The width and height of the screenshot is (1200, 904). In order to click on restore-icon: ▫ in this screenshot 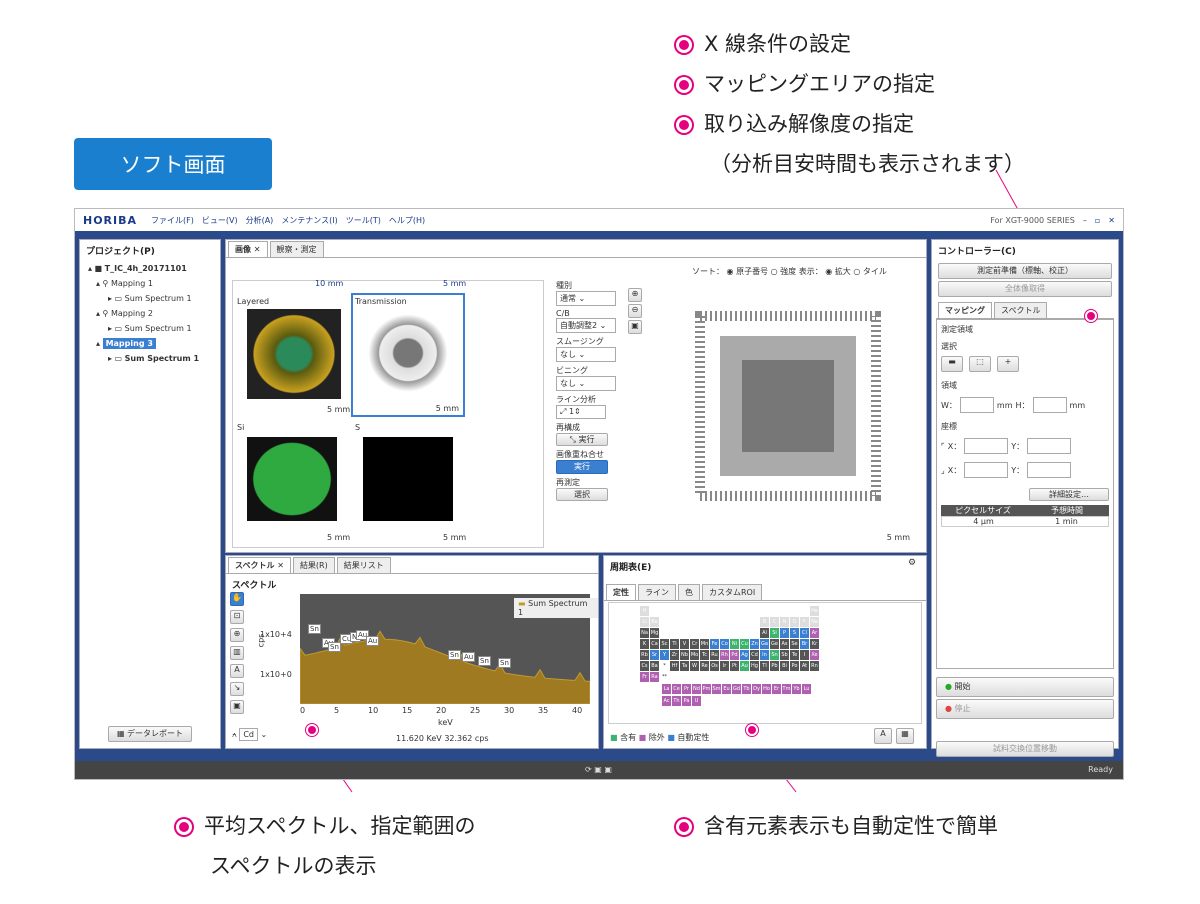, I will do `click(1097, 220)`.